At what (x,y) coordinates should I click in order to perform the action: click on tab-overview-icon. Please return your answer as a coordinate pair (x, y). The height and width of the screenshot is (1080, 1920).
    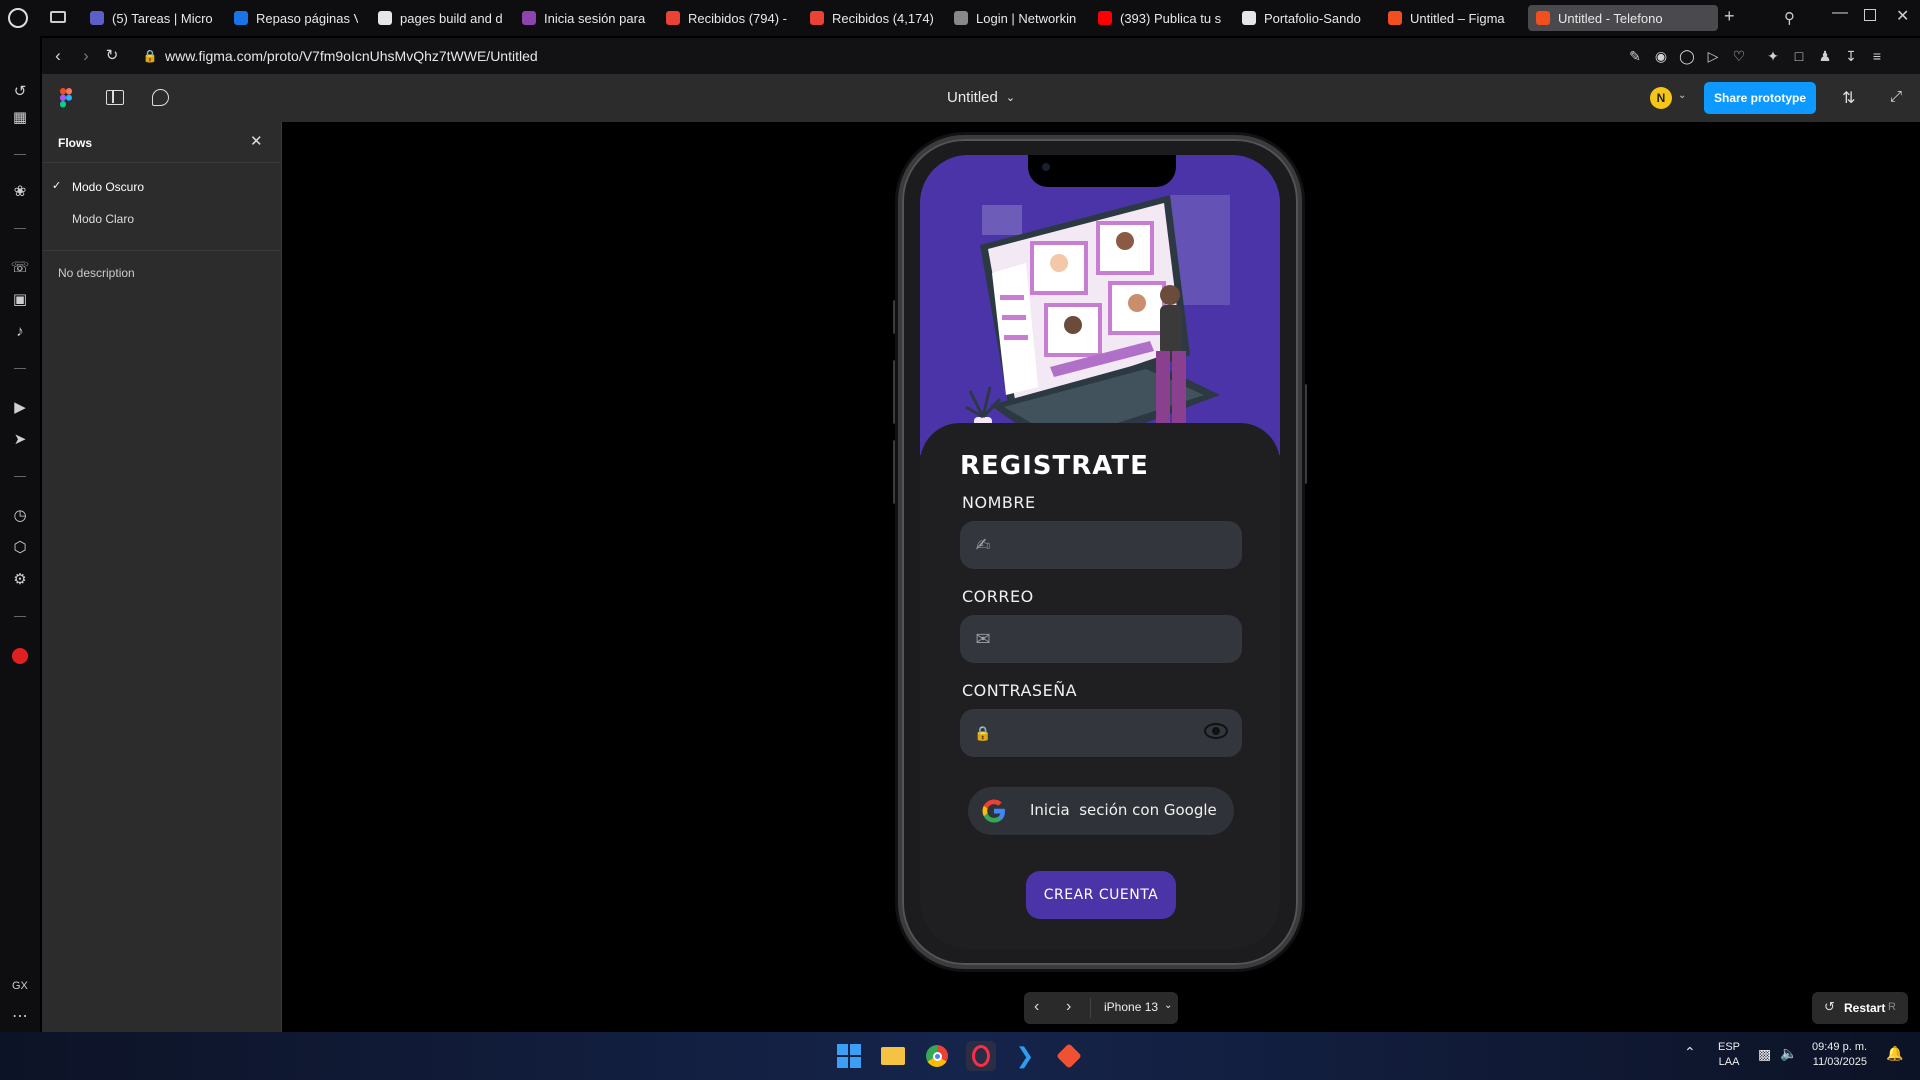
    Looking at the image, I should click on (58, 17).